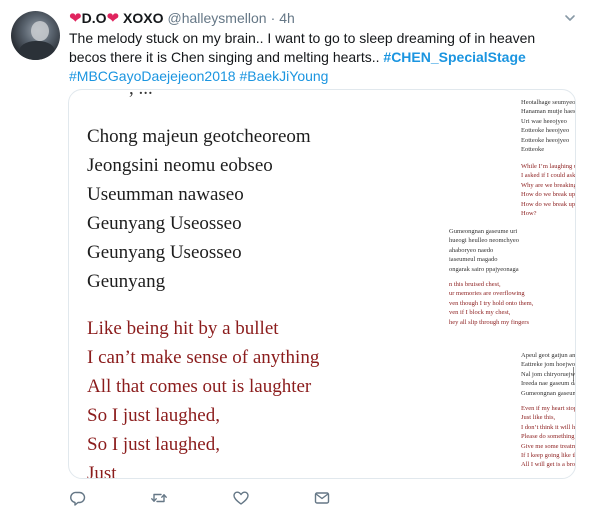 This screenshot has width=589, height=520. What do you see at coordinates (475, 284) in the screenshot?
I see `lyric-block-line: n this bruised chest,` at bounding box center [475, 284].